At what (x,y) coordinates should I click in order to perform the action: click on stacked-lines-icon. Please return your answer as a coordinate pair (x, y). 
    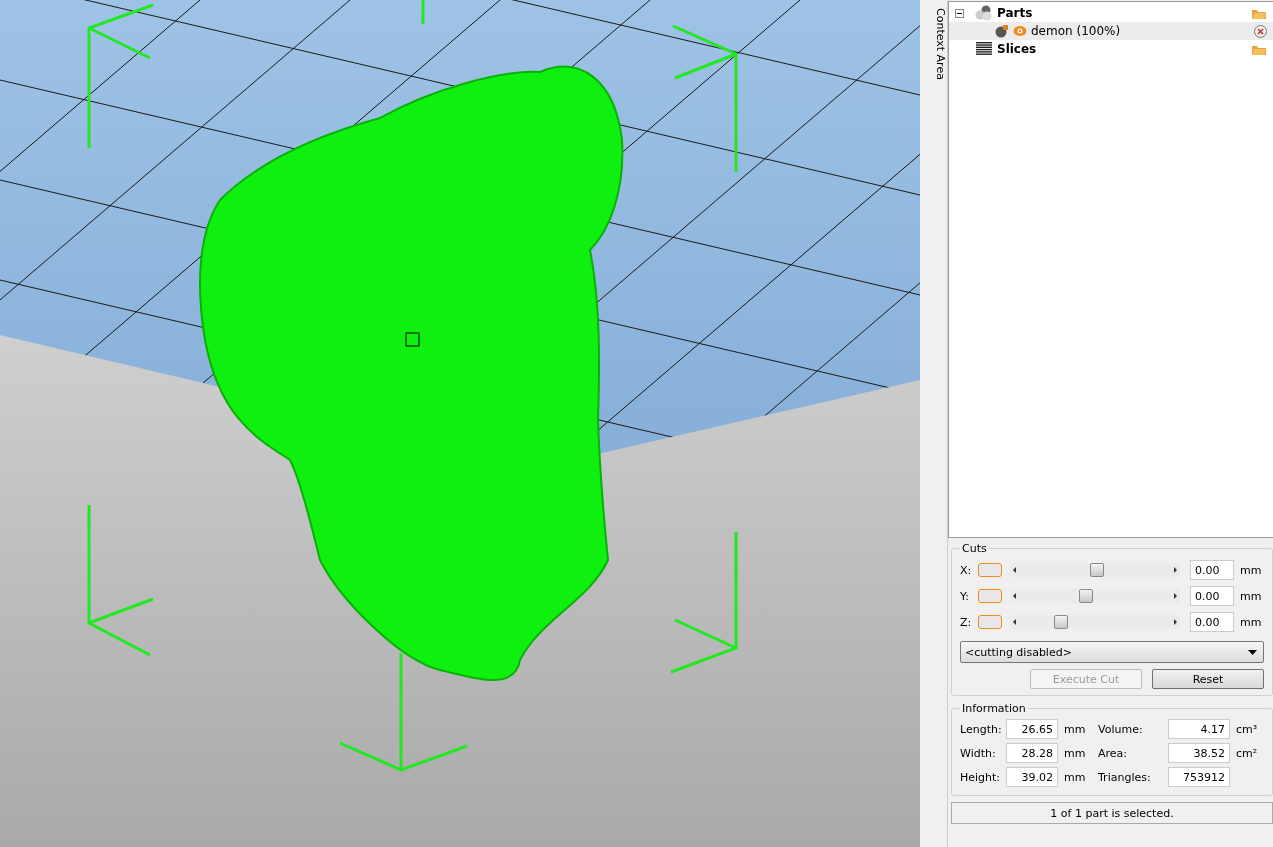
    Looking at the image, I should click on (984, 49).